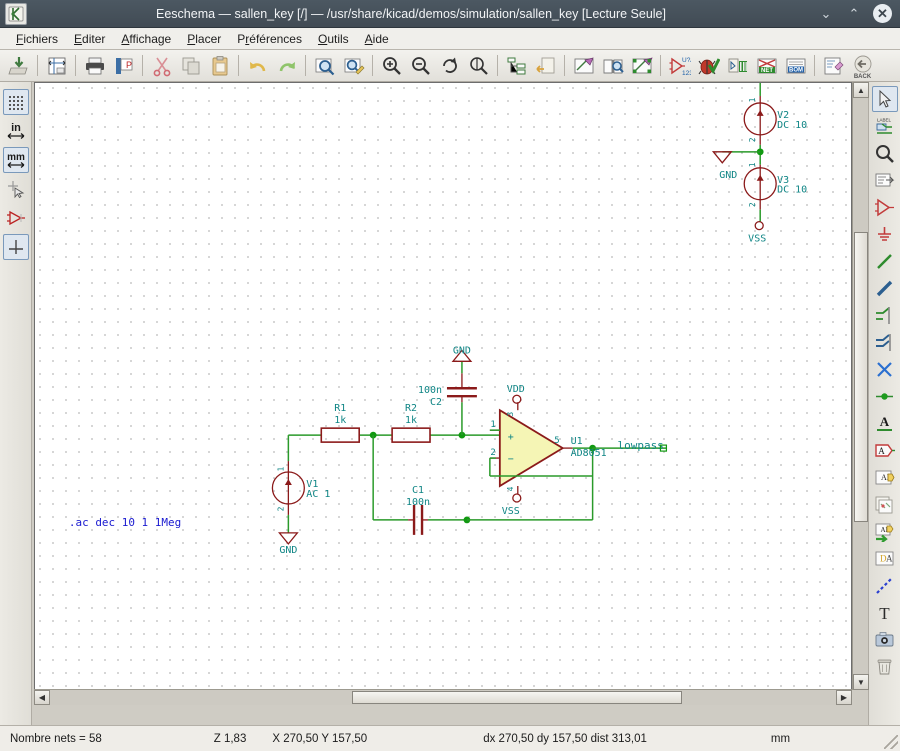  I want to click on leave-sheet-icon, so click(545, 65).